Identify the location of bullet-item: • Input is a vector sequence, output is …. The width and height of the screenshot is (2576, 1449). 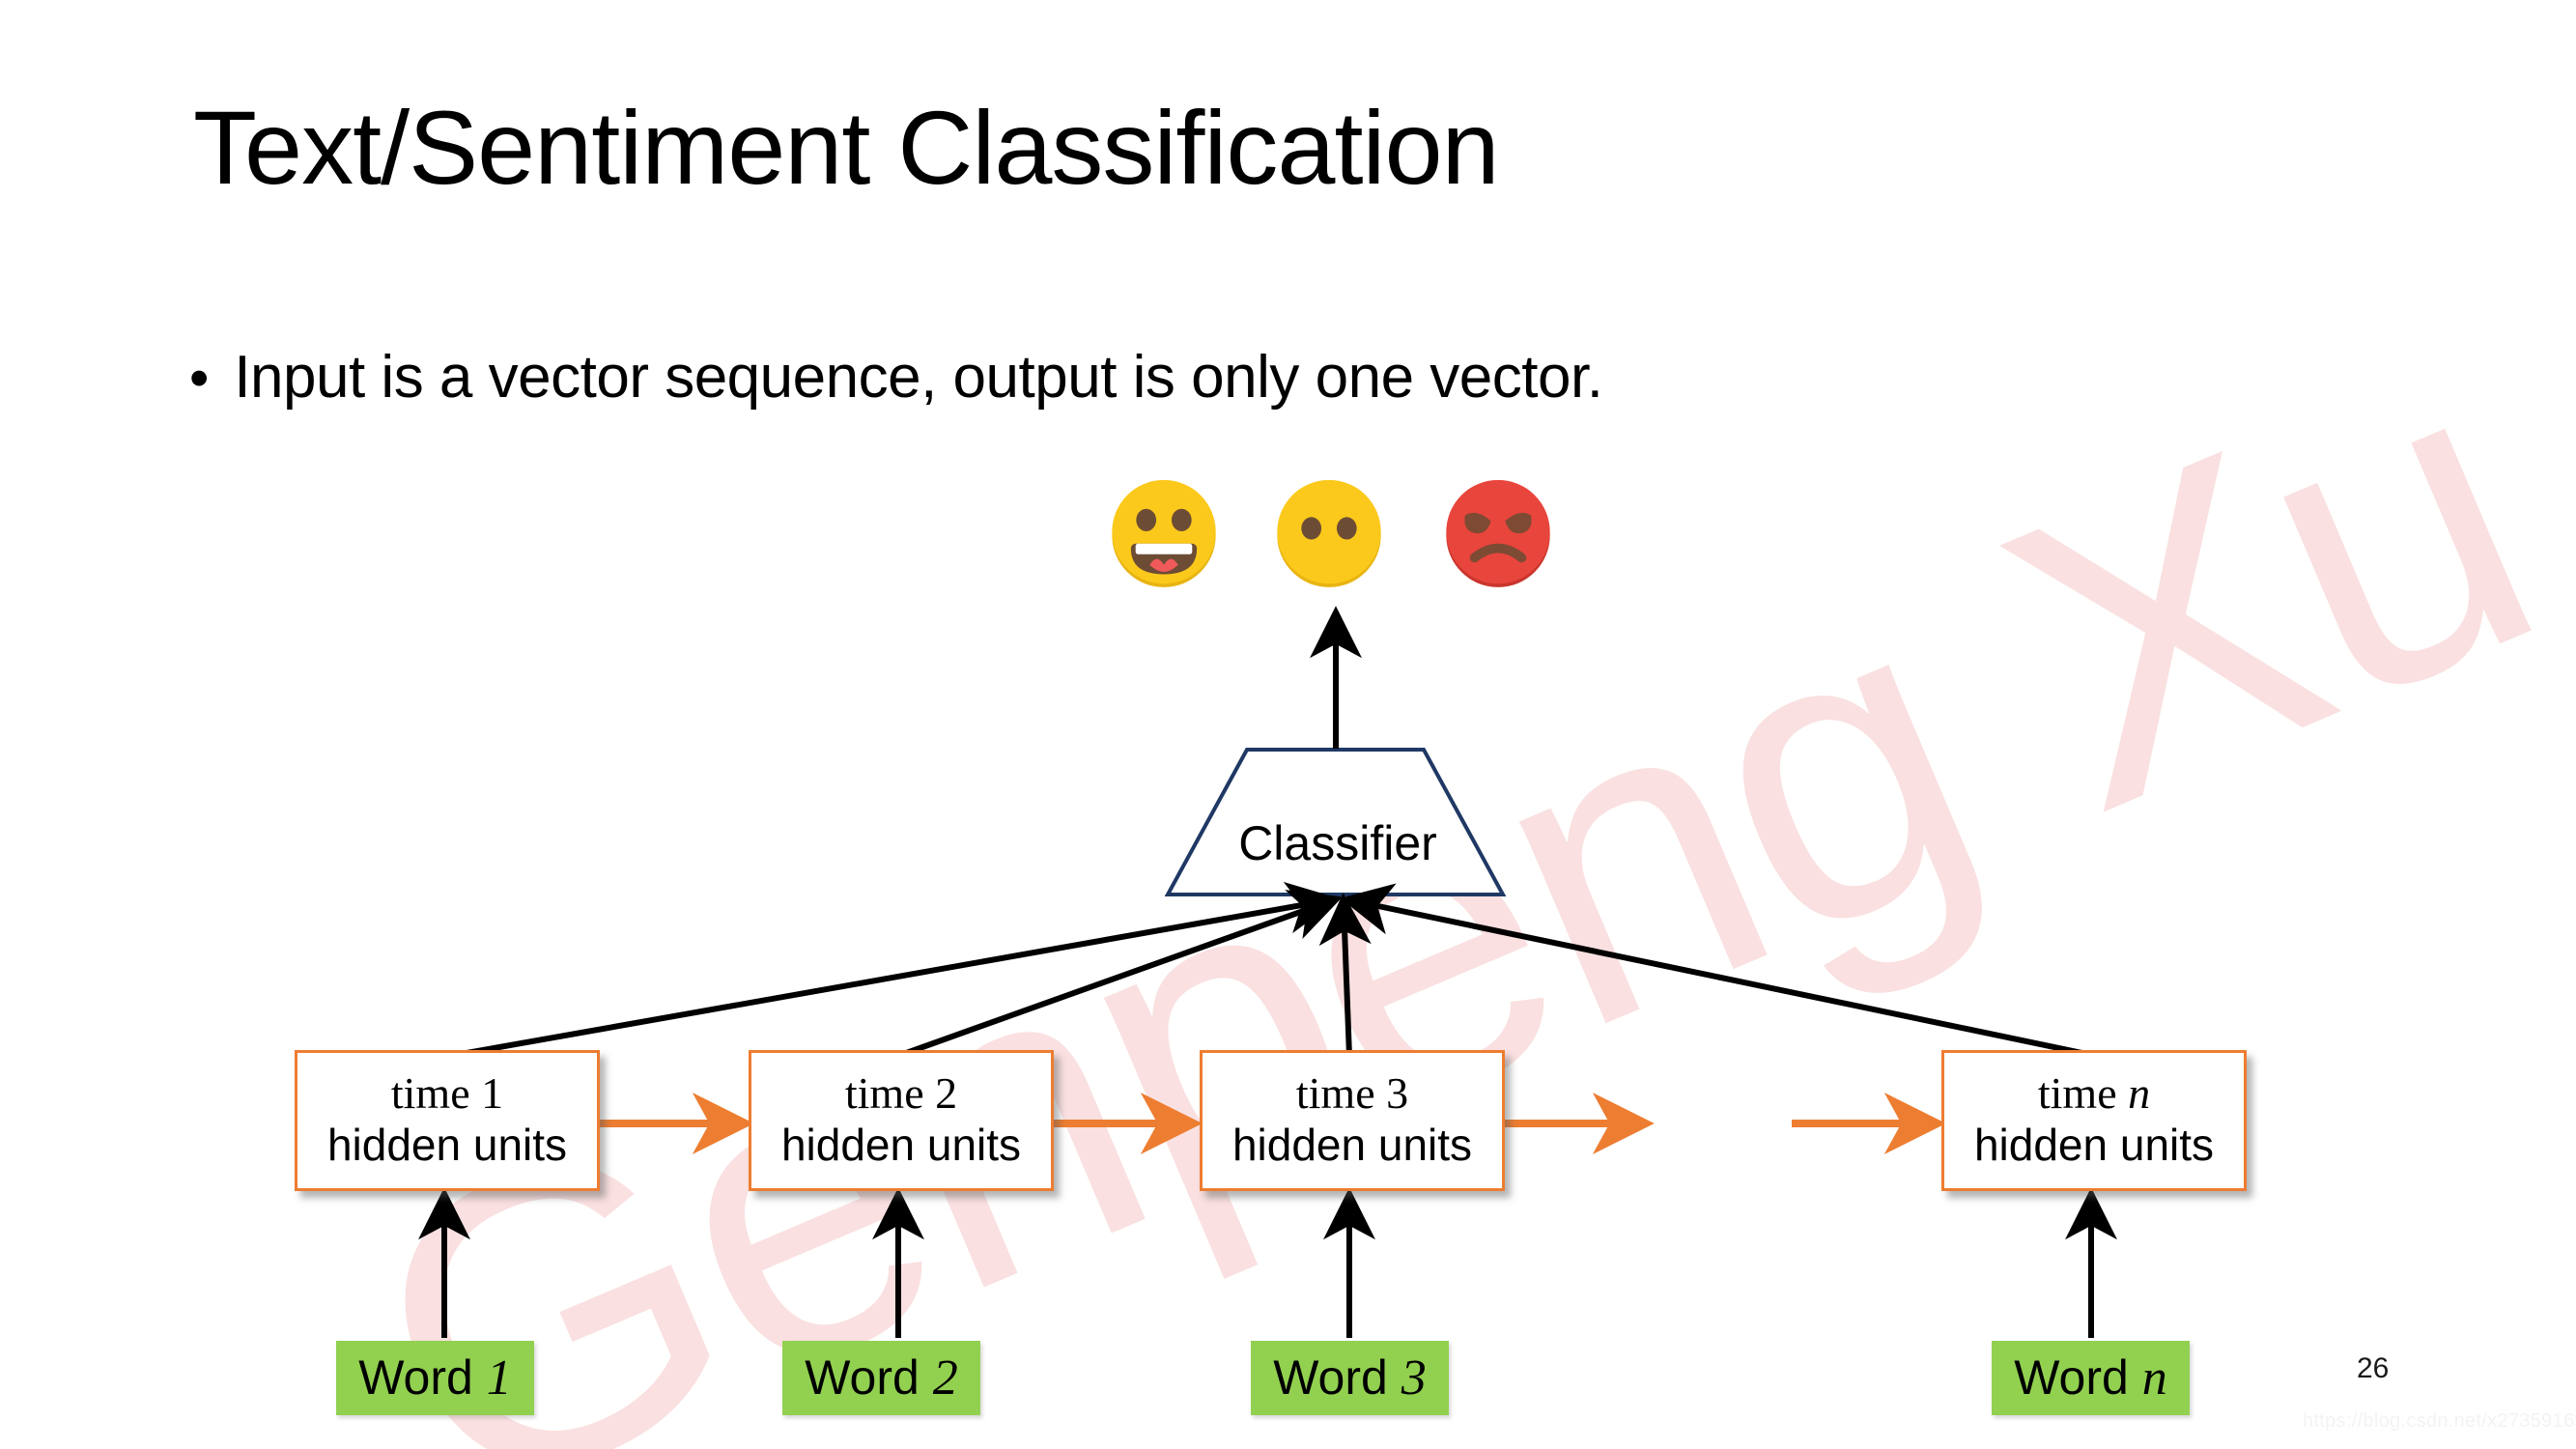
(896, 377).